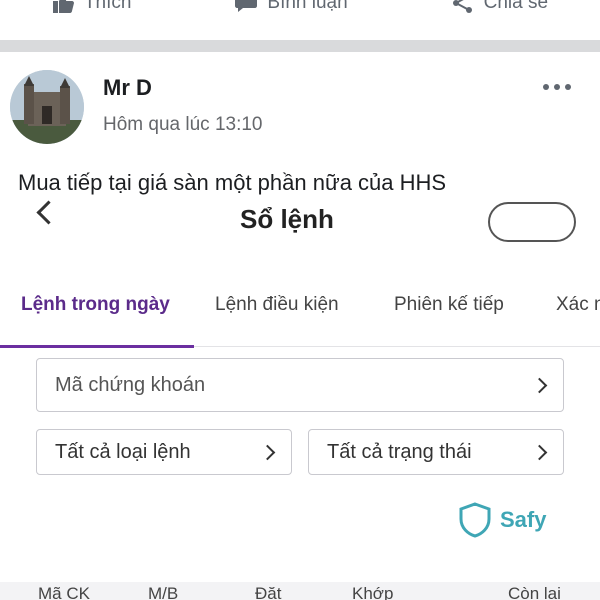  What do you see at coordinates (475, 520) in the screenshot?
I see `shield-icon` at bounding box center [475, 520].